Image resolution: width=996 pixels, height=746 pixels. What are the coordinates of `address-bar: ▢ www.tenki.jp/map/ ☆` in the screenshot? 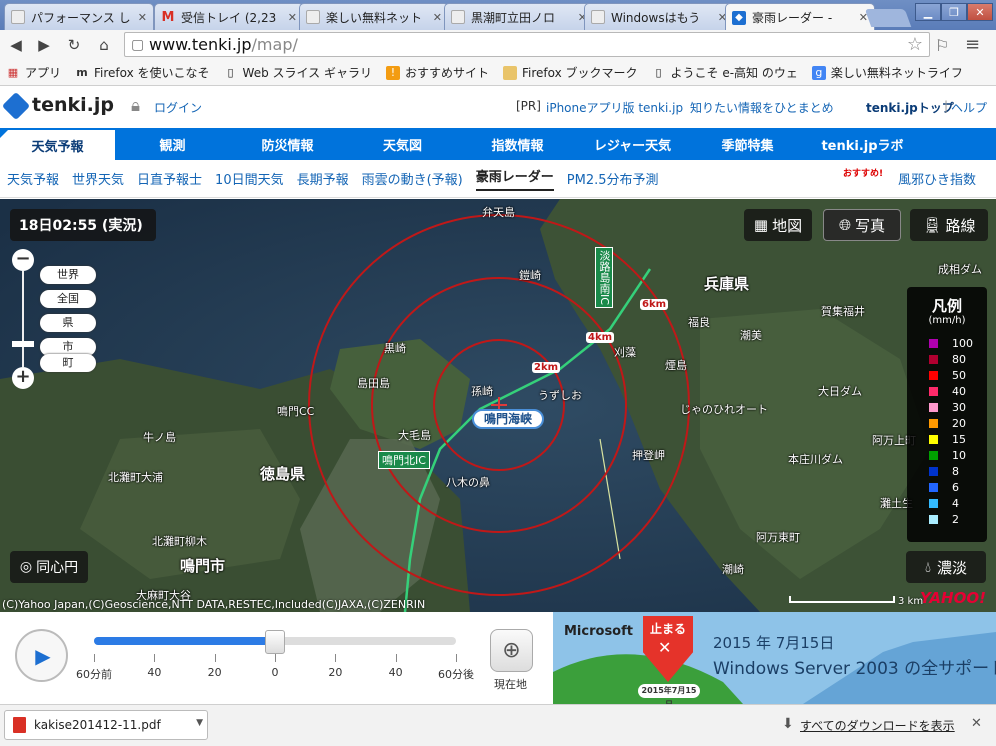 It's located at (527, 44).